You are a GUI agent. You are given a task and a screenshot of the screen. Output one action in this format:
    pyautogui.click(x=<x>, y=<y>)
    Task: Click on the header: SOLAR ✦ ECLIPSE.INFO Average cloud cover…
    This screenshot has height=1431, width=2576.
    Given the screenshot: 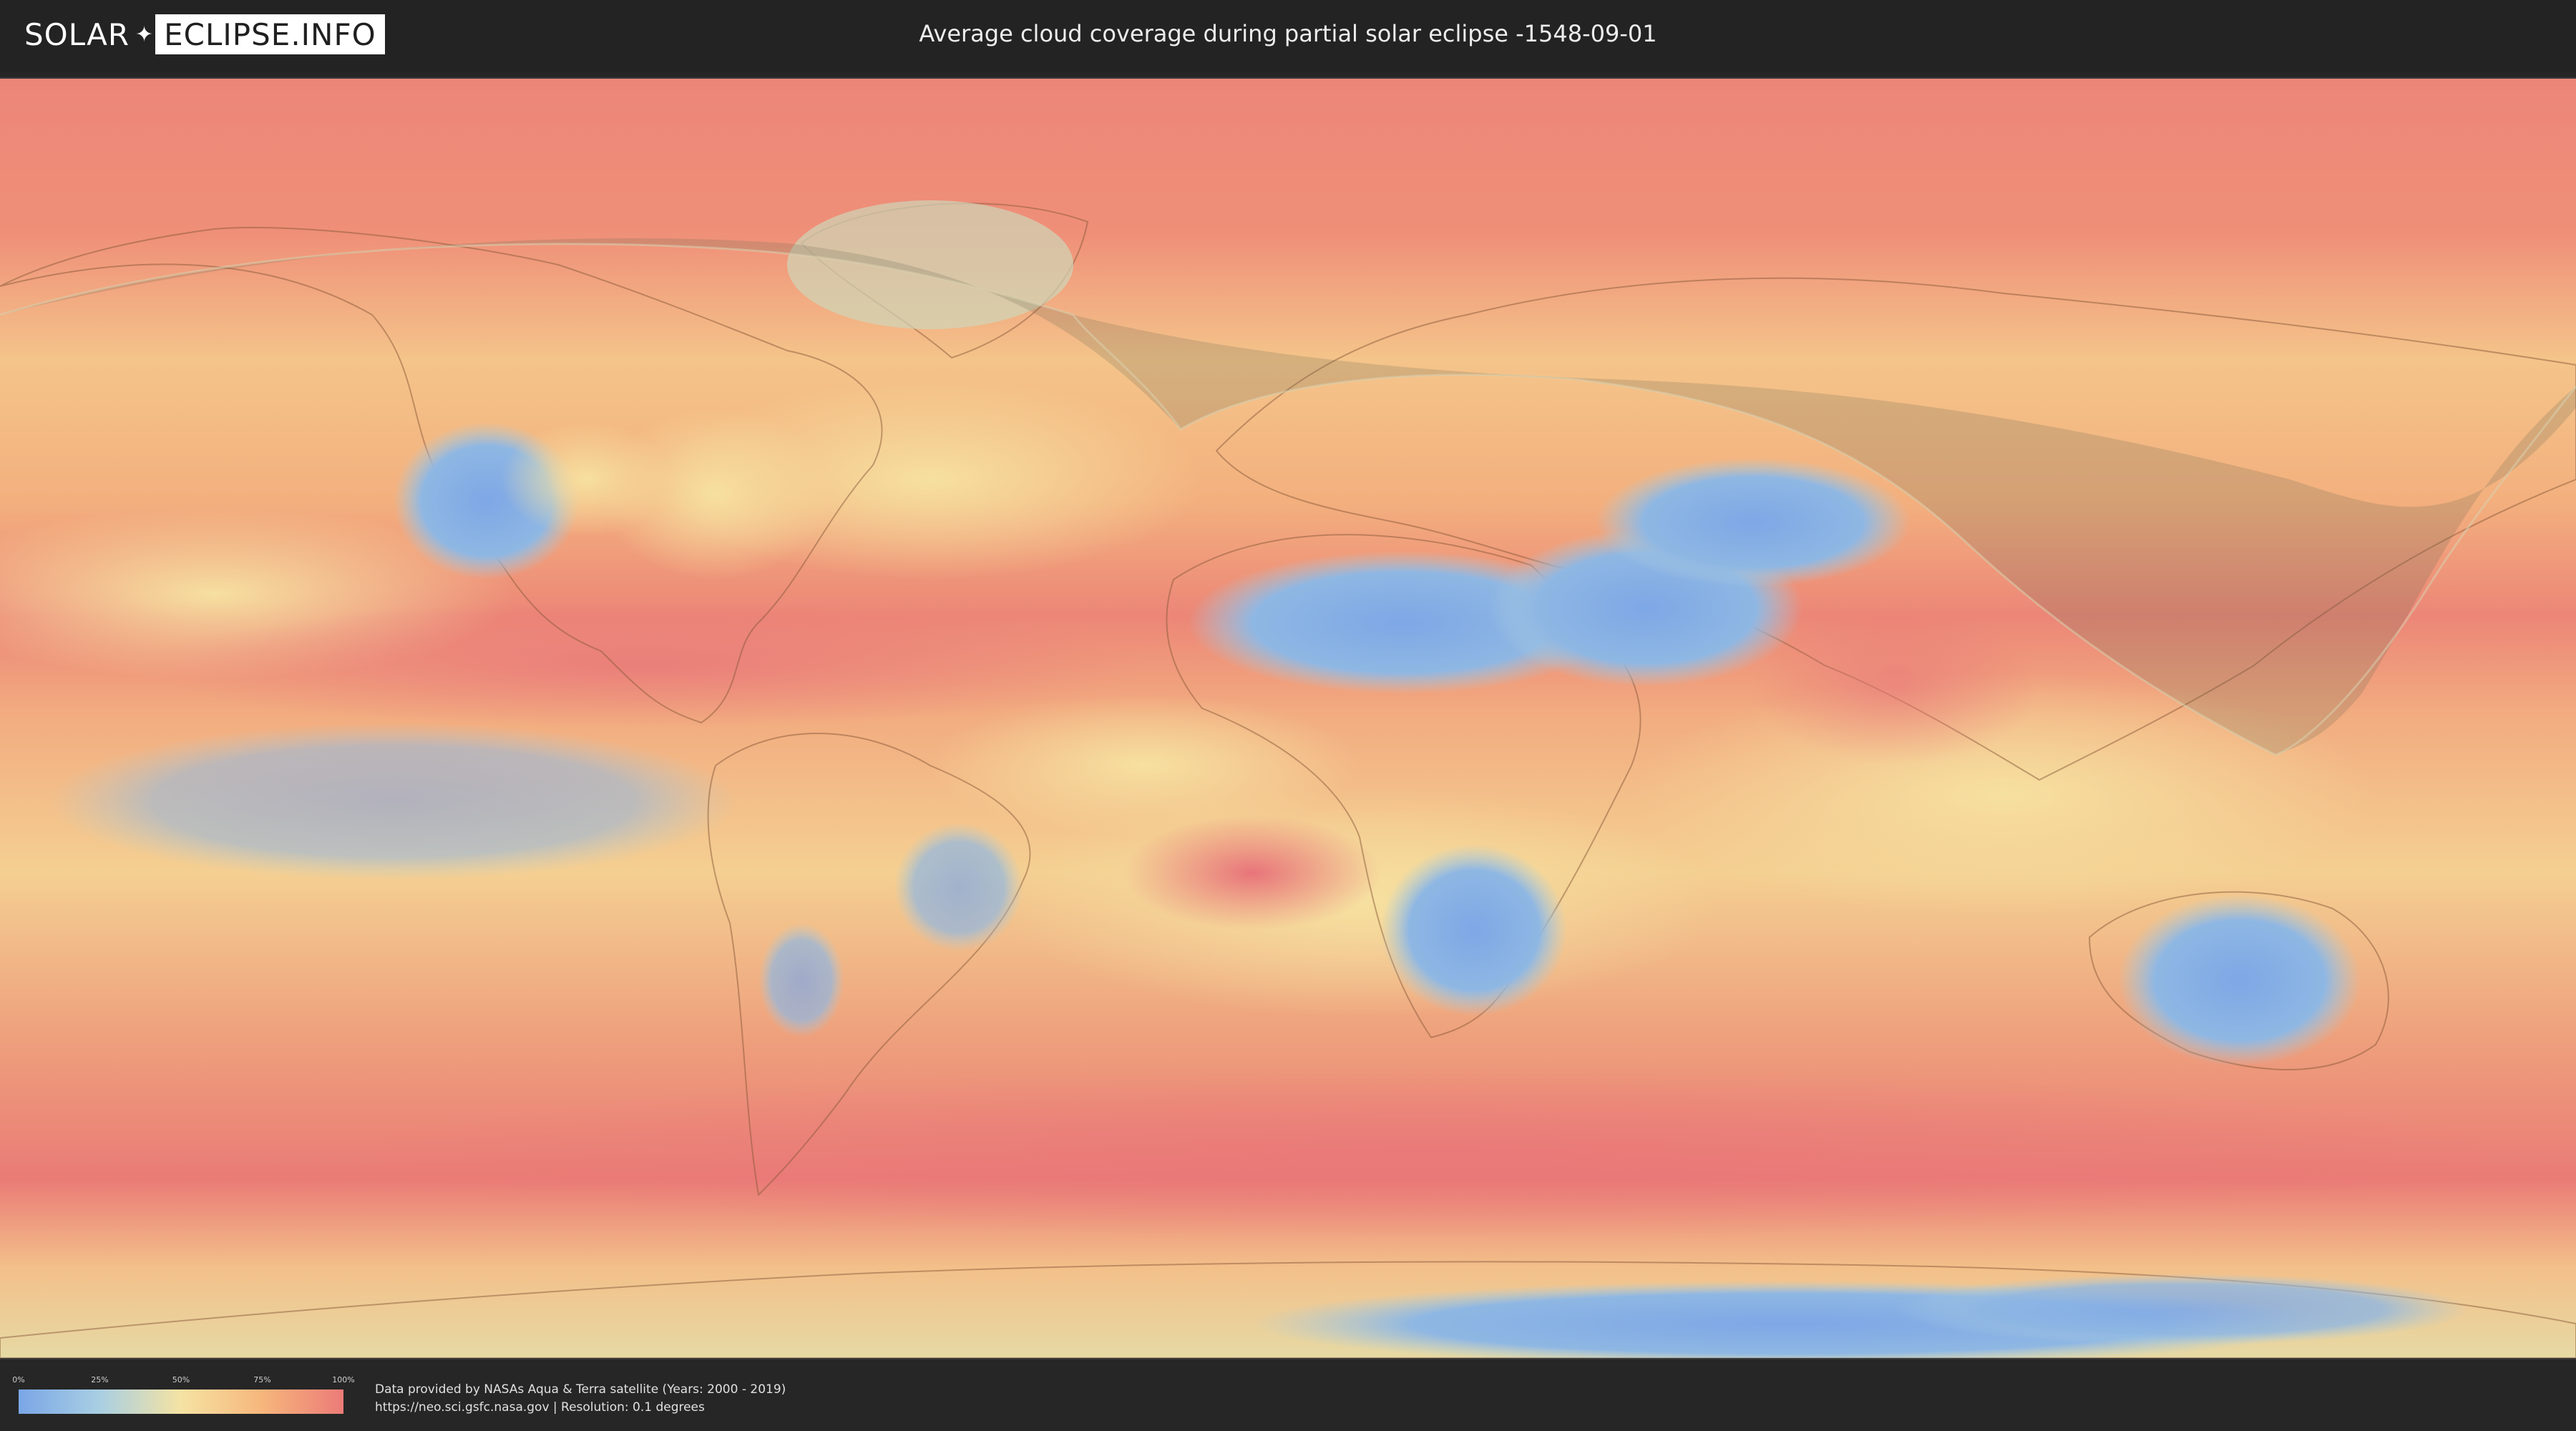 What is the action you would take?
    pyautogui.click(x=1288, y=36)
    